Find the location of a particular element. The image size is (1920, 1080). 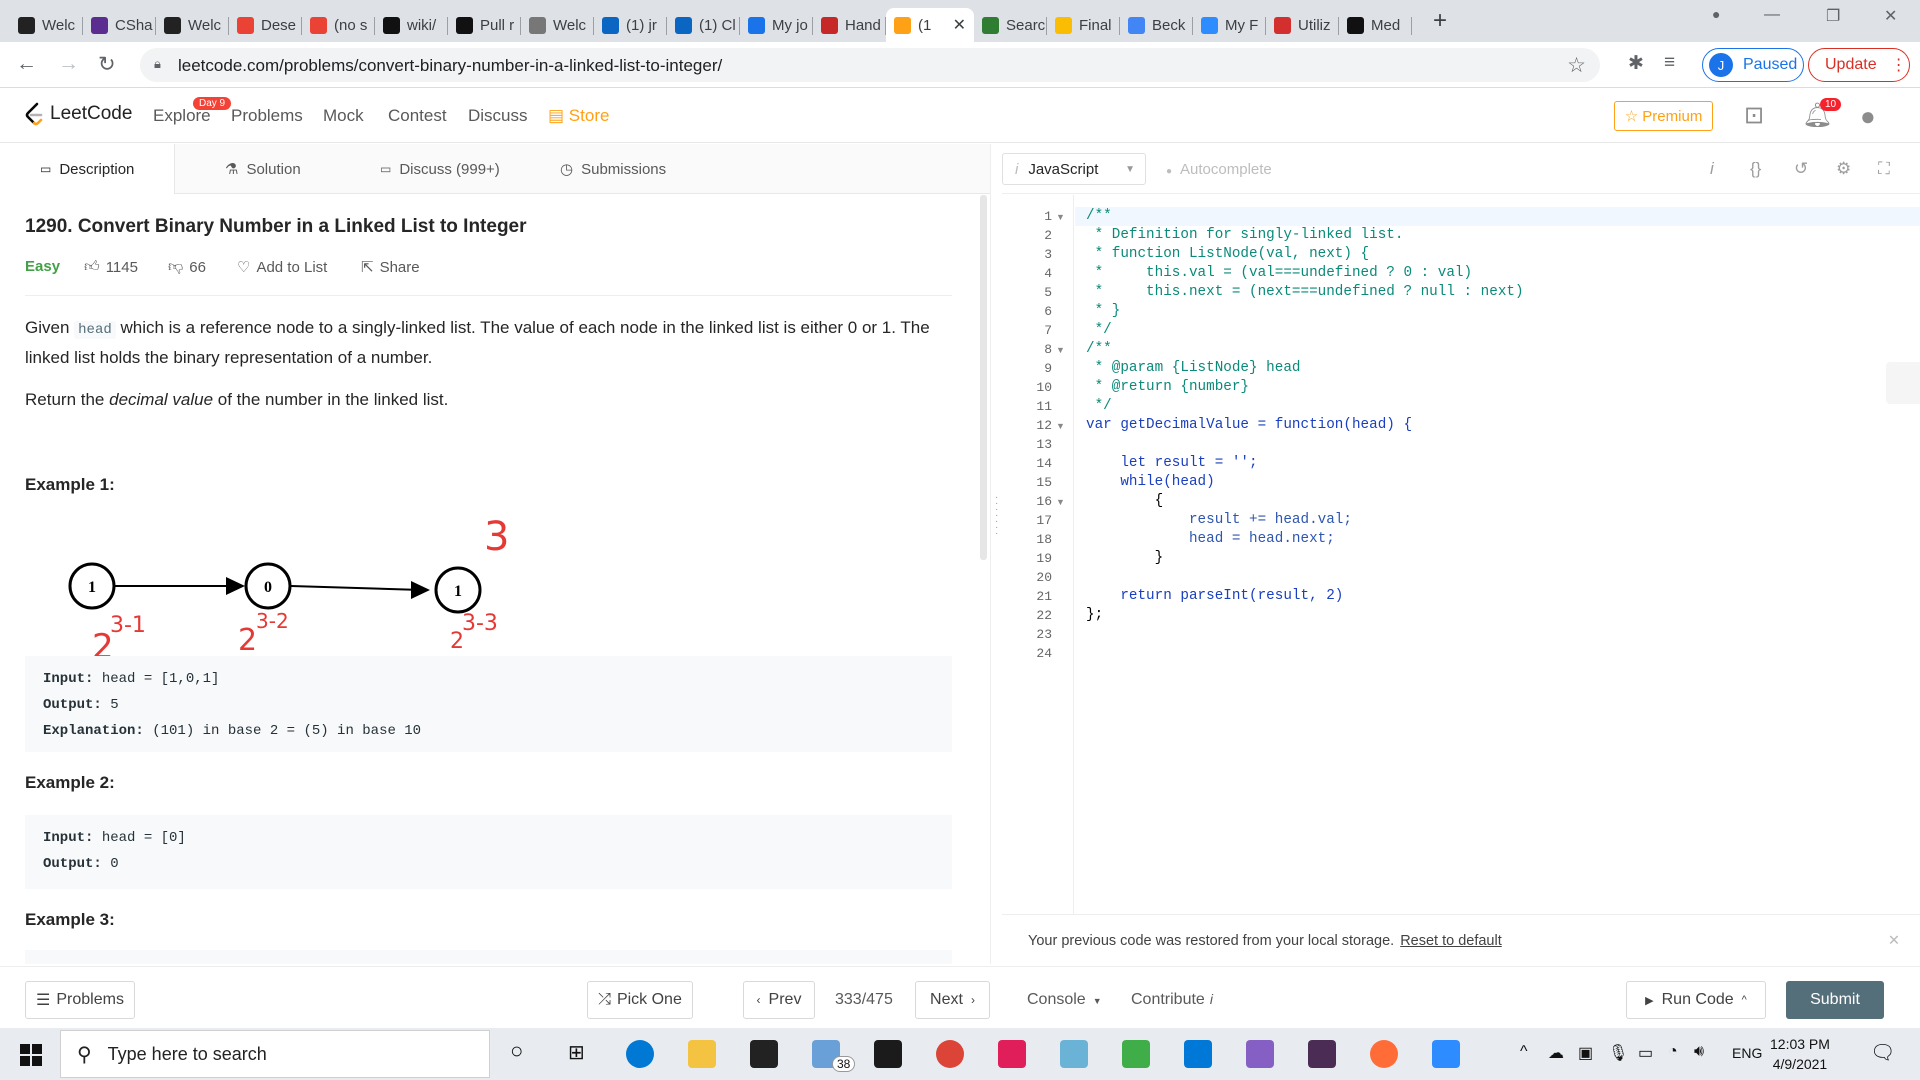

leetcode-logo: LeetCode is located at coordinates (78, 114).